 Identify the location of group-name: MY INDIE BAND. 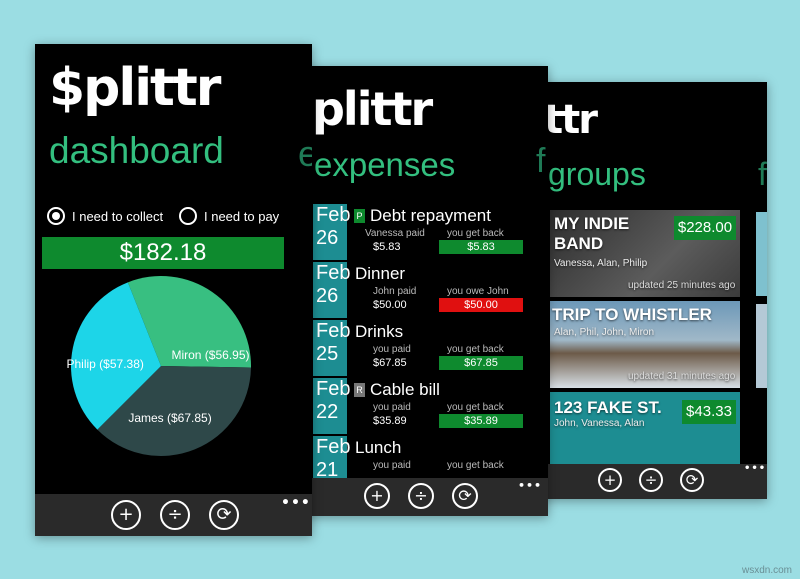
(592, 233).